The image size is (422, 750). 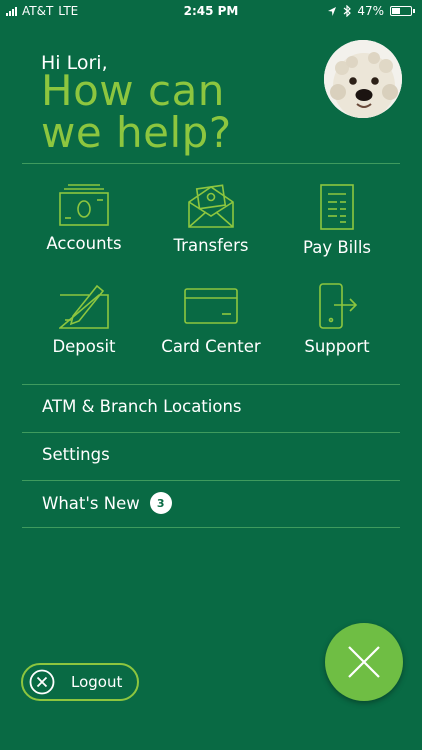 What do you see at coordinates (84, 205) in the screenshot?
I see `cash-icon` at bounding box center [84, 205].